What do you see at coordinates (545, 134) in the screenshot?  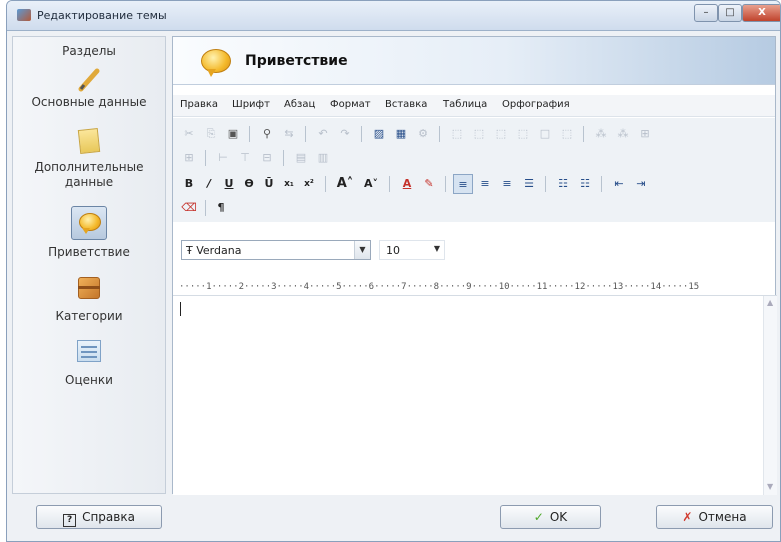 I see `table-borders-icon: □` at bounding box center [545, 134].